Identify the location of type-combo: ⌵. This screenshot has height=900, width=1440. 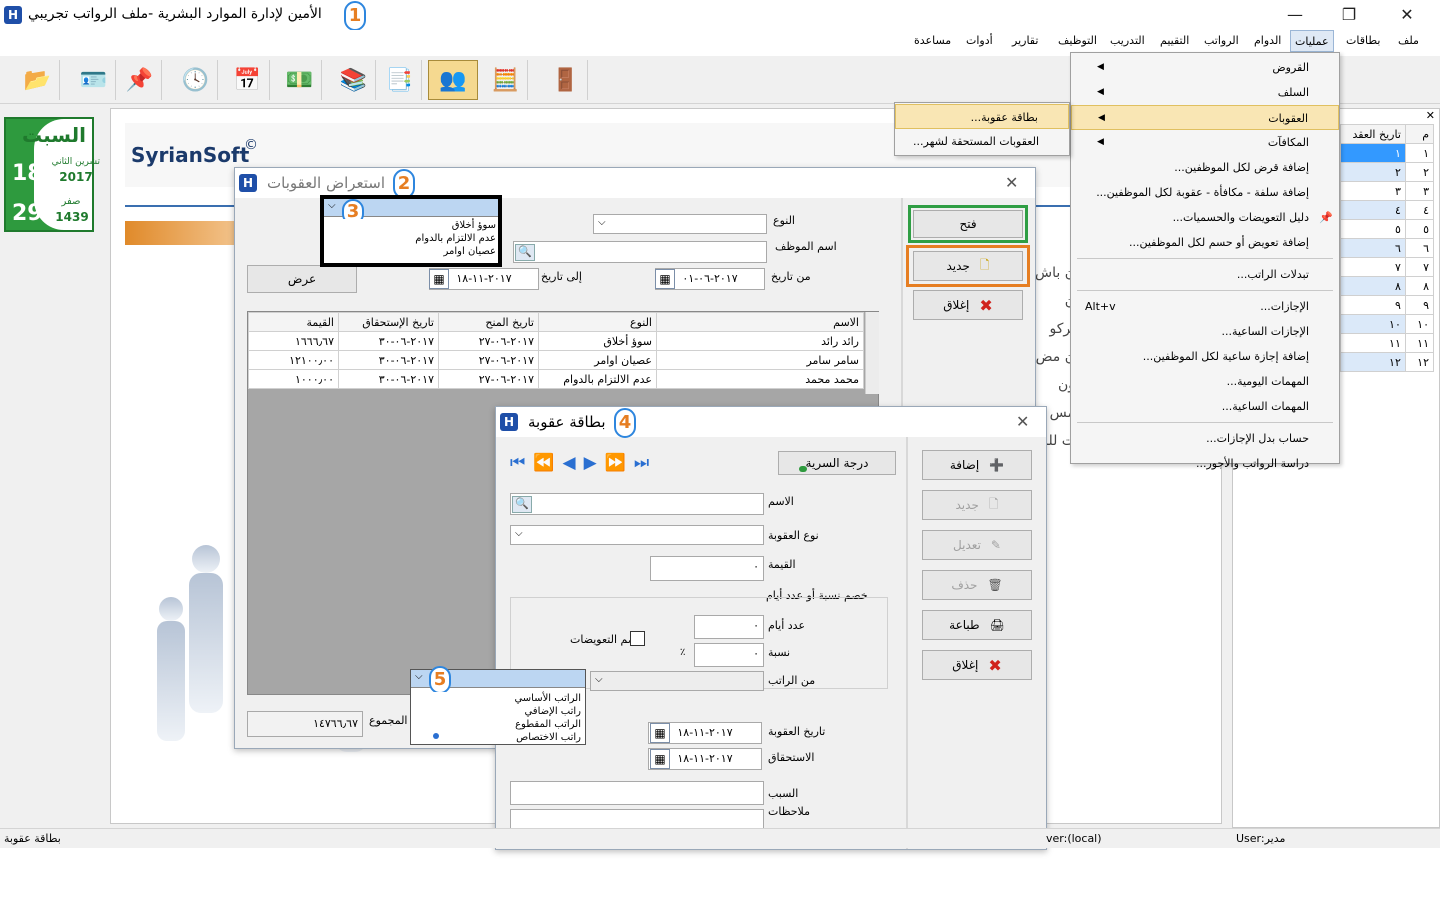
(680, 224).